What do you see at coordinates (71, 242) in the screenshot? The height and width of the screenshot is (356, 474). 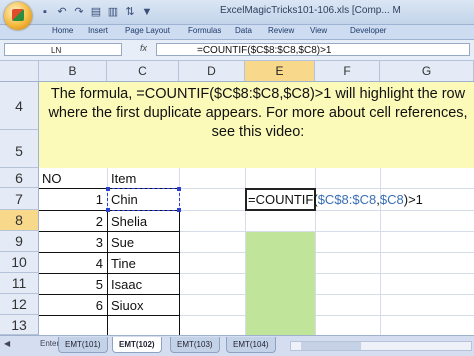 I see `table-cell-no: 3` at bounding box center [71, 242].